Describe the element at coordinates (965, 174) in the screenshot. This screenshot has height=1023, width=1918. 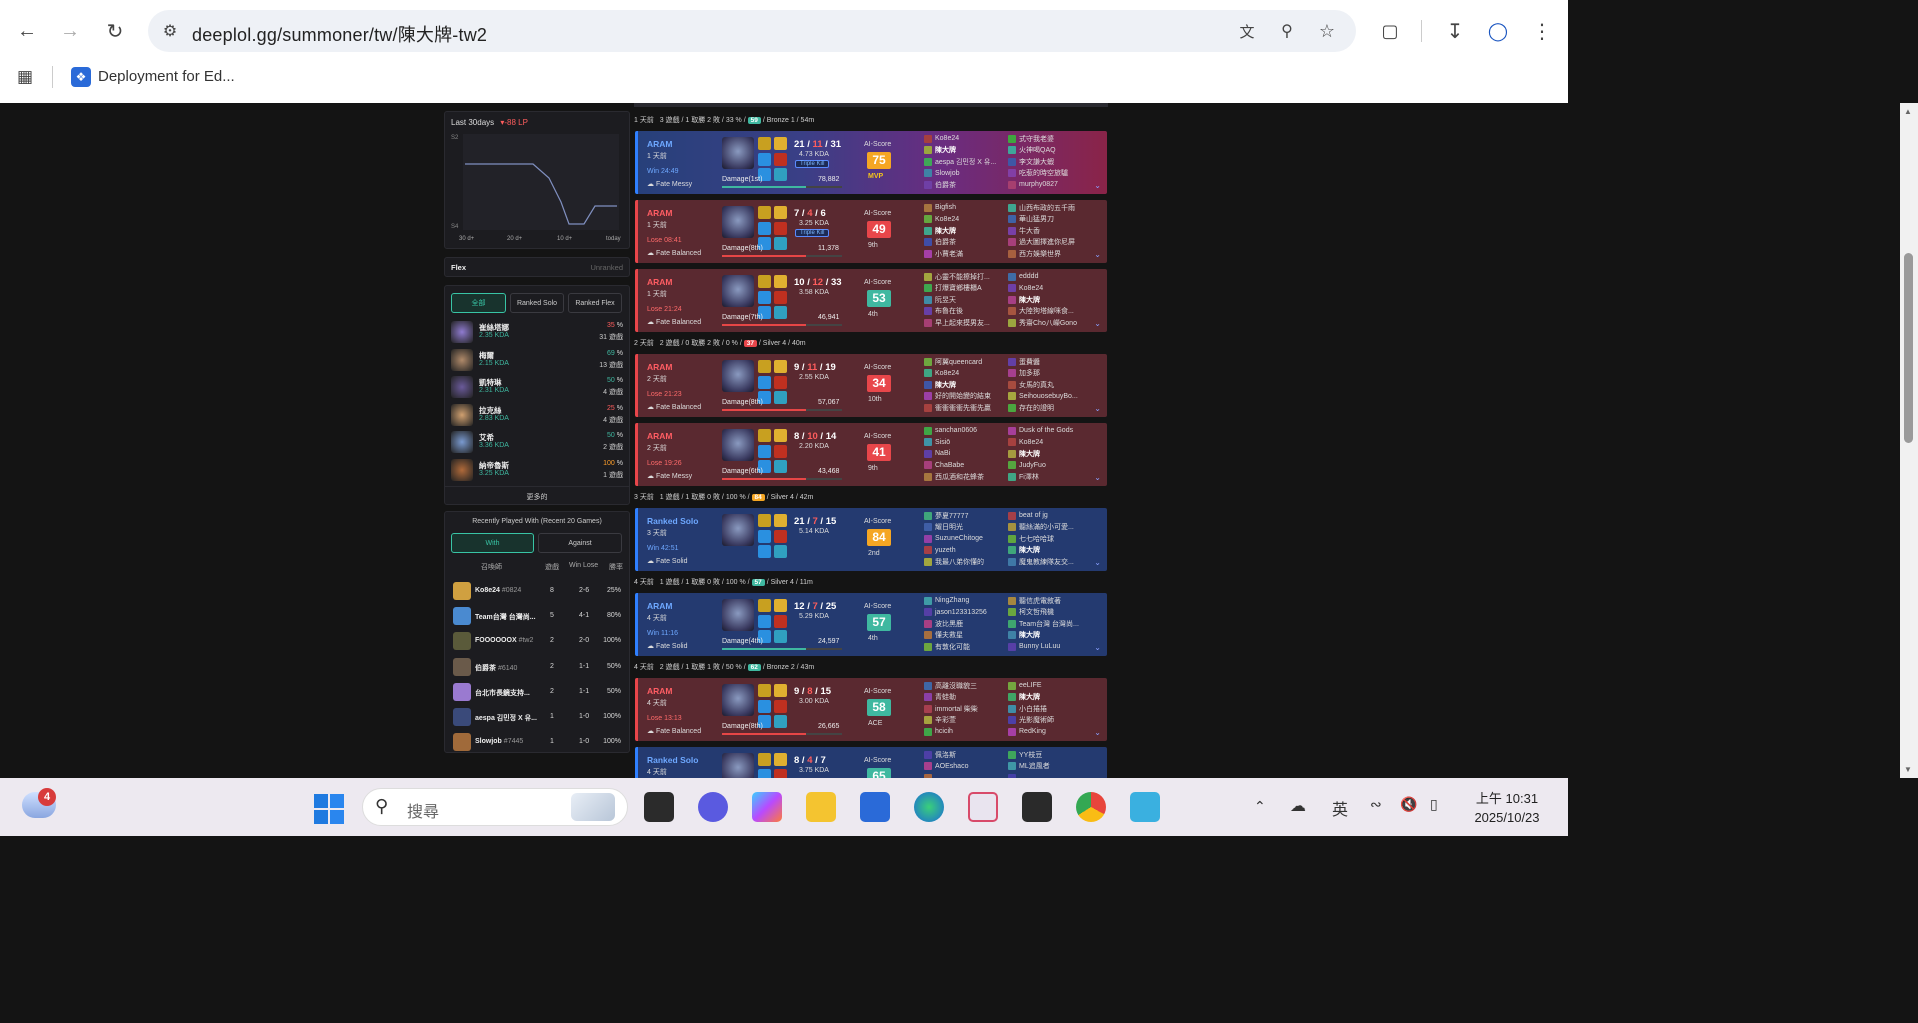
I see `player-name: Slowjob` at that location.